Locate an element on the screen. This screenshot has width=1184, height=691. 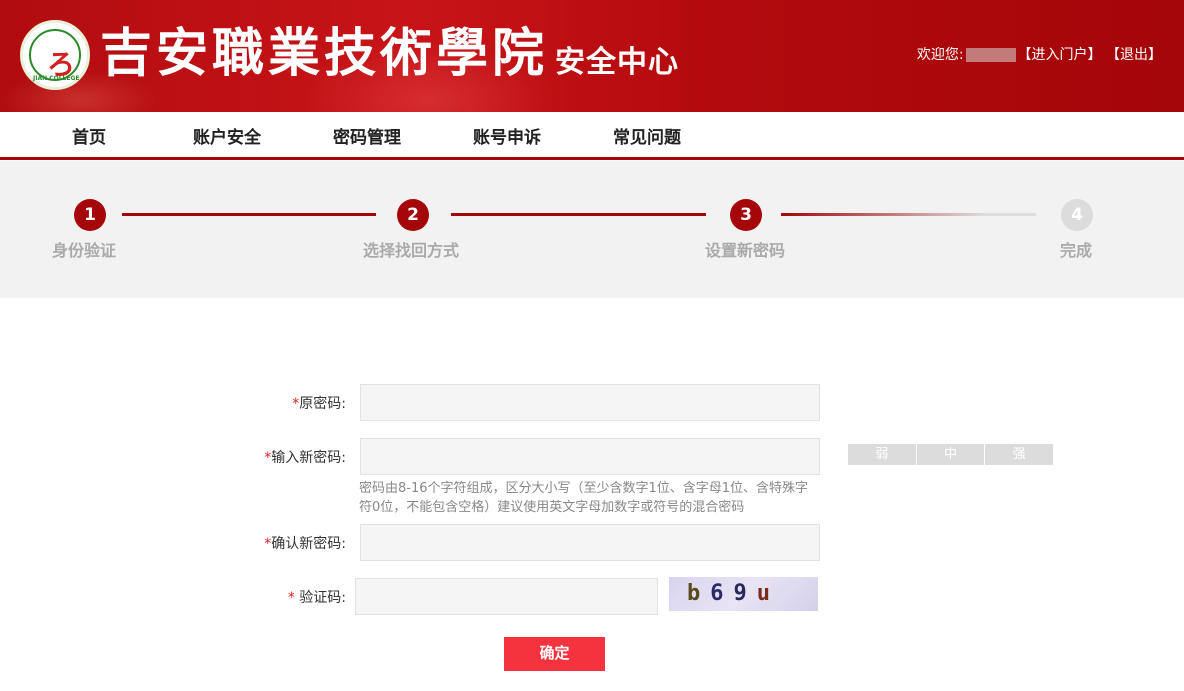
old-password-label-text: 原密码: is located at coordinates (322, 404).